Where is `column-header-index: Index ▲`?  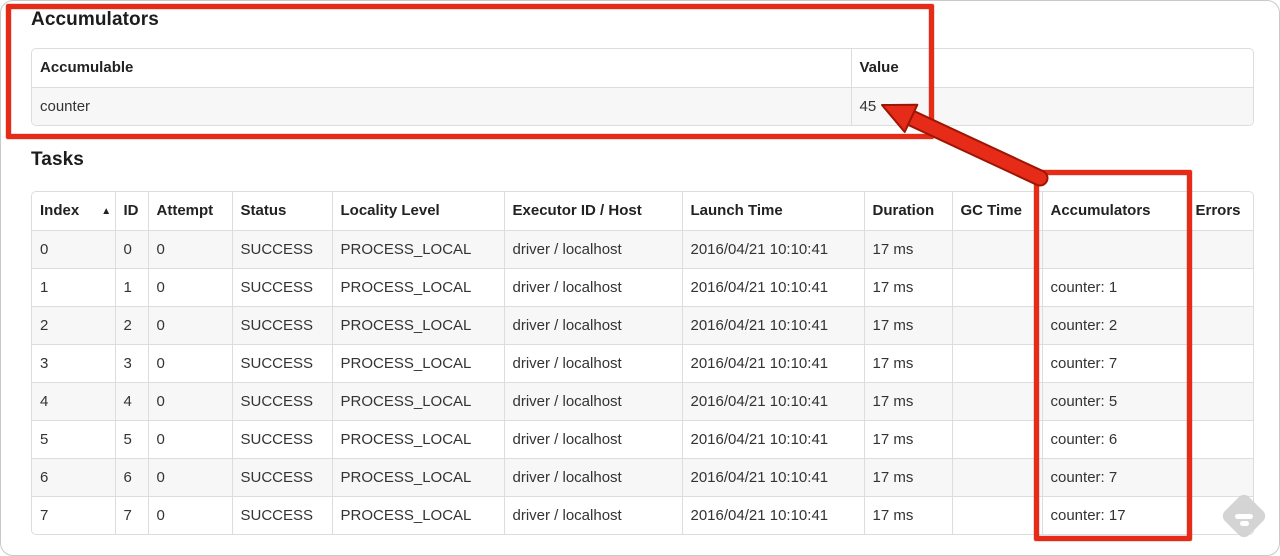
column-header-index: Index ▲ is located at coordinates (73, 211).